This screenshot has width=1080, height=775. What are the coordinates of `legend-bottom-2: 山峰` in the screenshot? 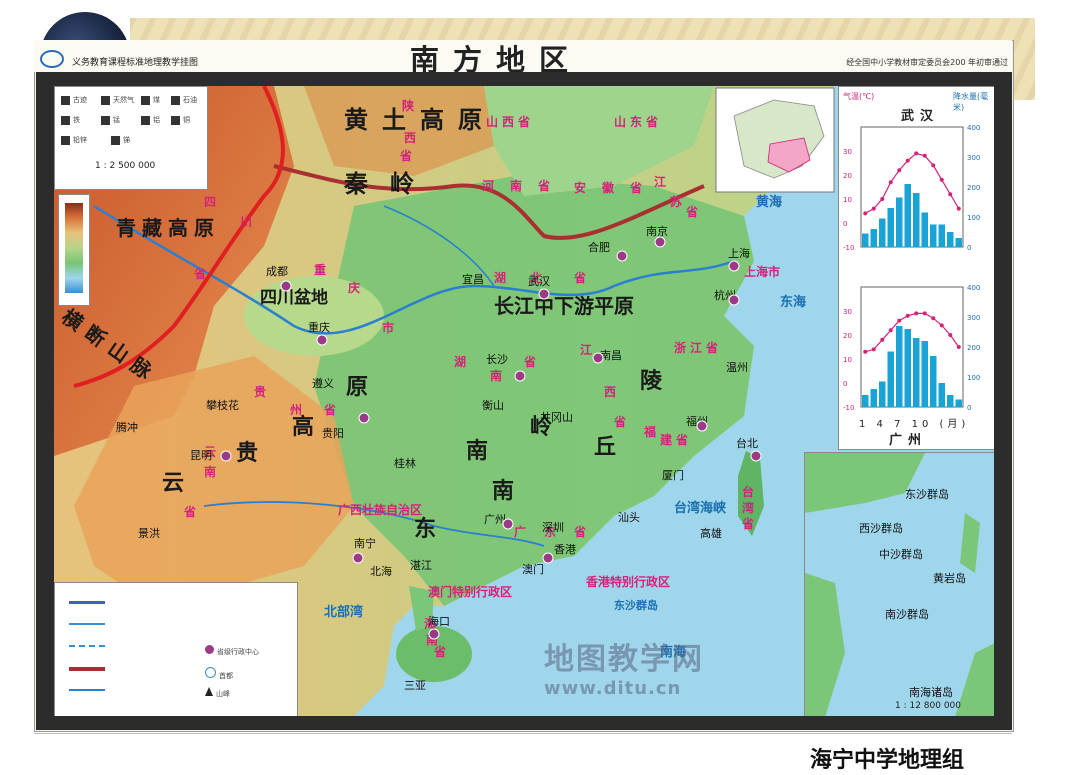 It's located at (217, 693).